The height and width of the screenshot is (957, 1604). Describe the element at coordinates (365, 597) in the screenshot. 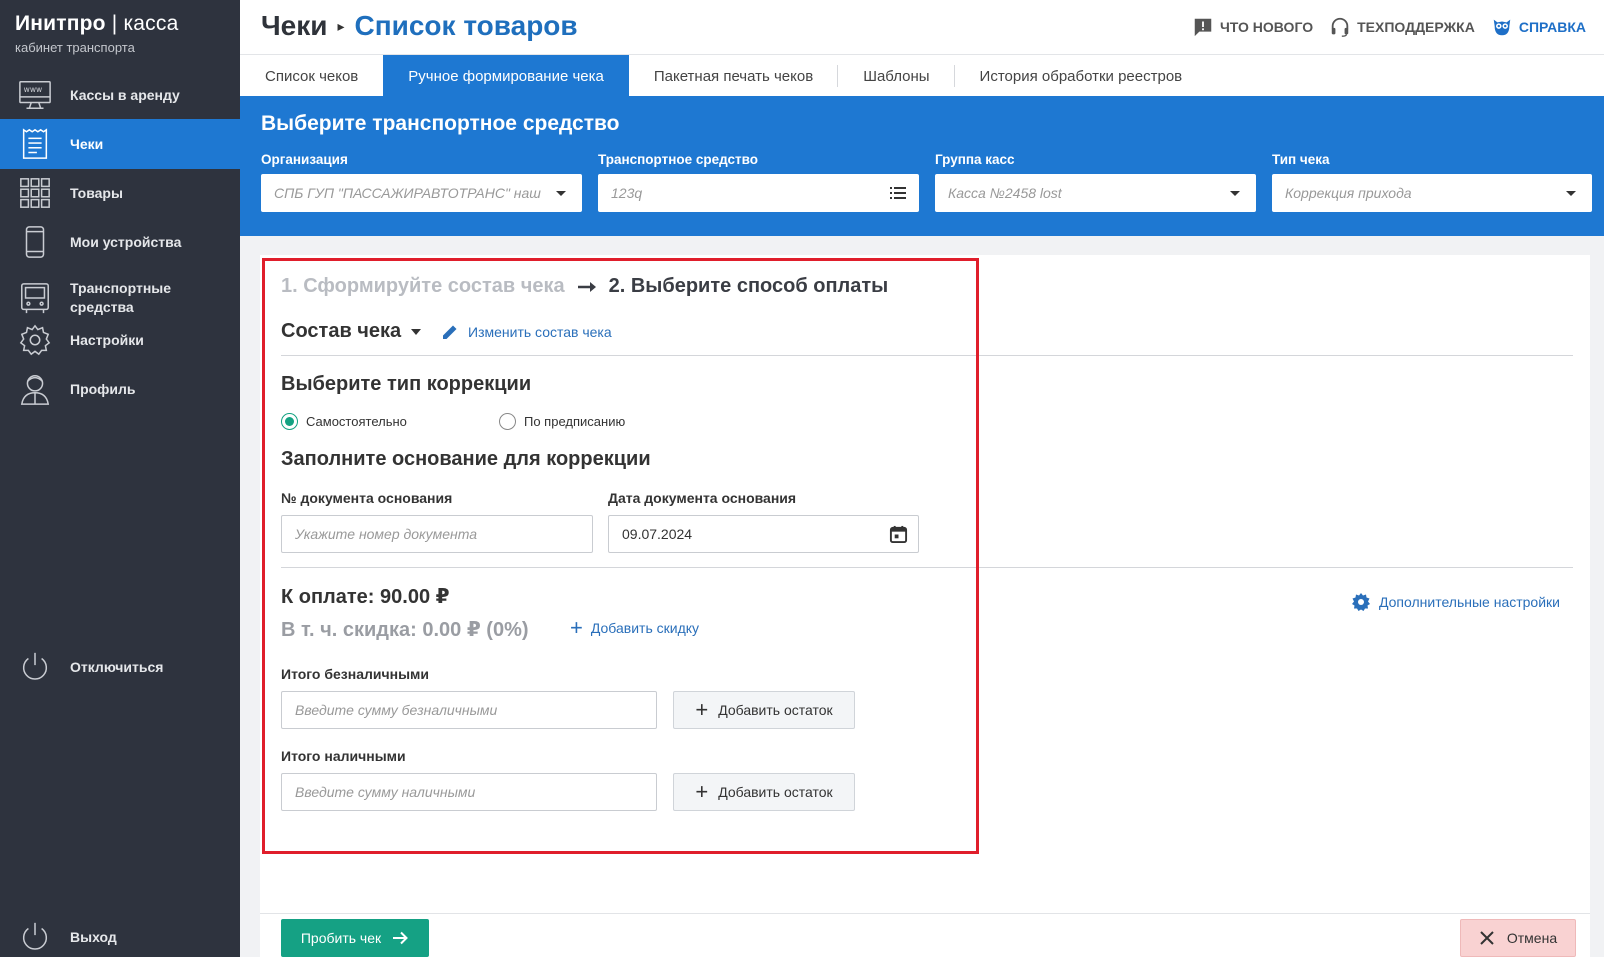

I see `payment-total: К оплате: 90.00 ₽` at that location.